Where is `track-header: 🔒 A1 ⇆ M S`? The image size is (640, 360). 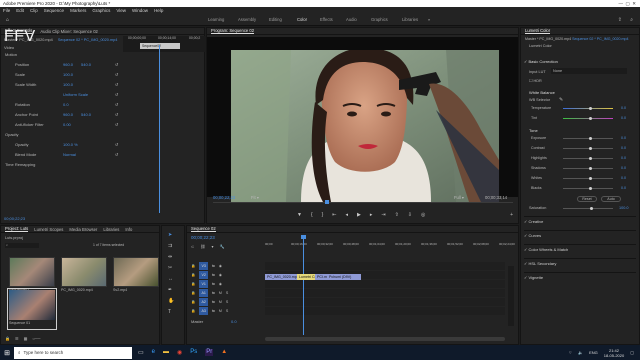 track-header: 🔒 A1 ⇆ M S is located at coordinates (227, 293).